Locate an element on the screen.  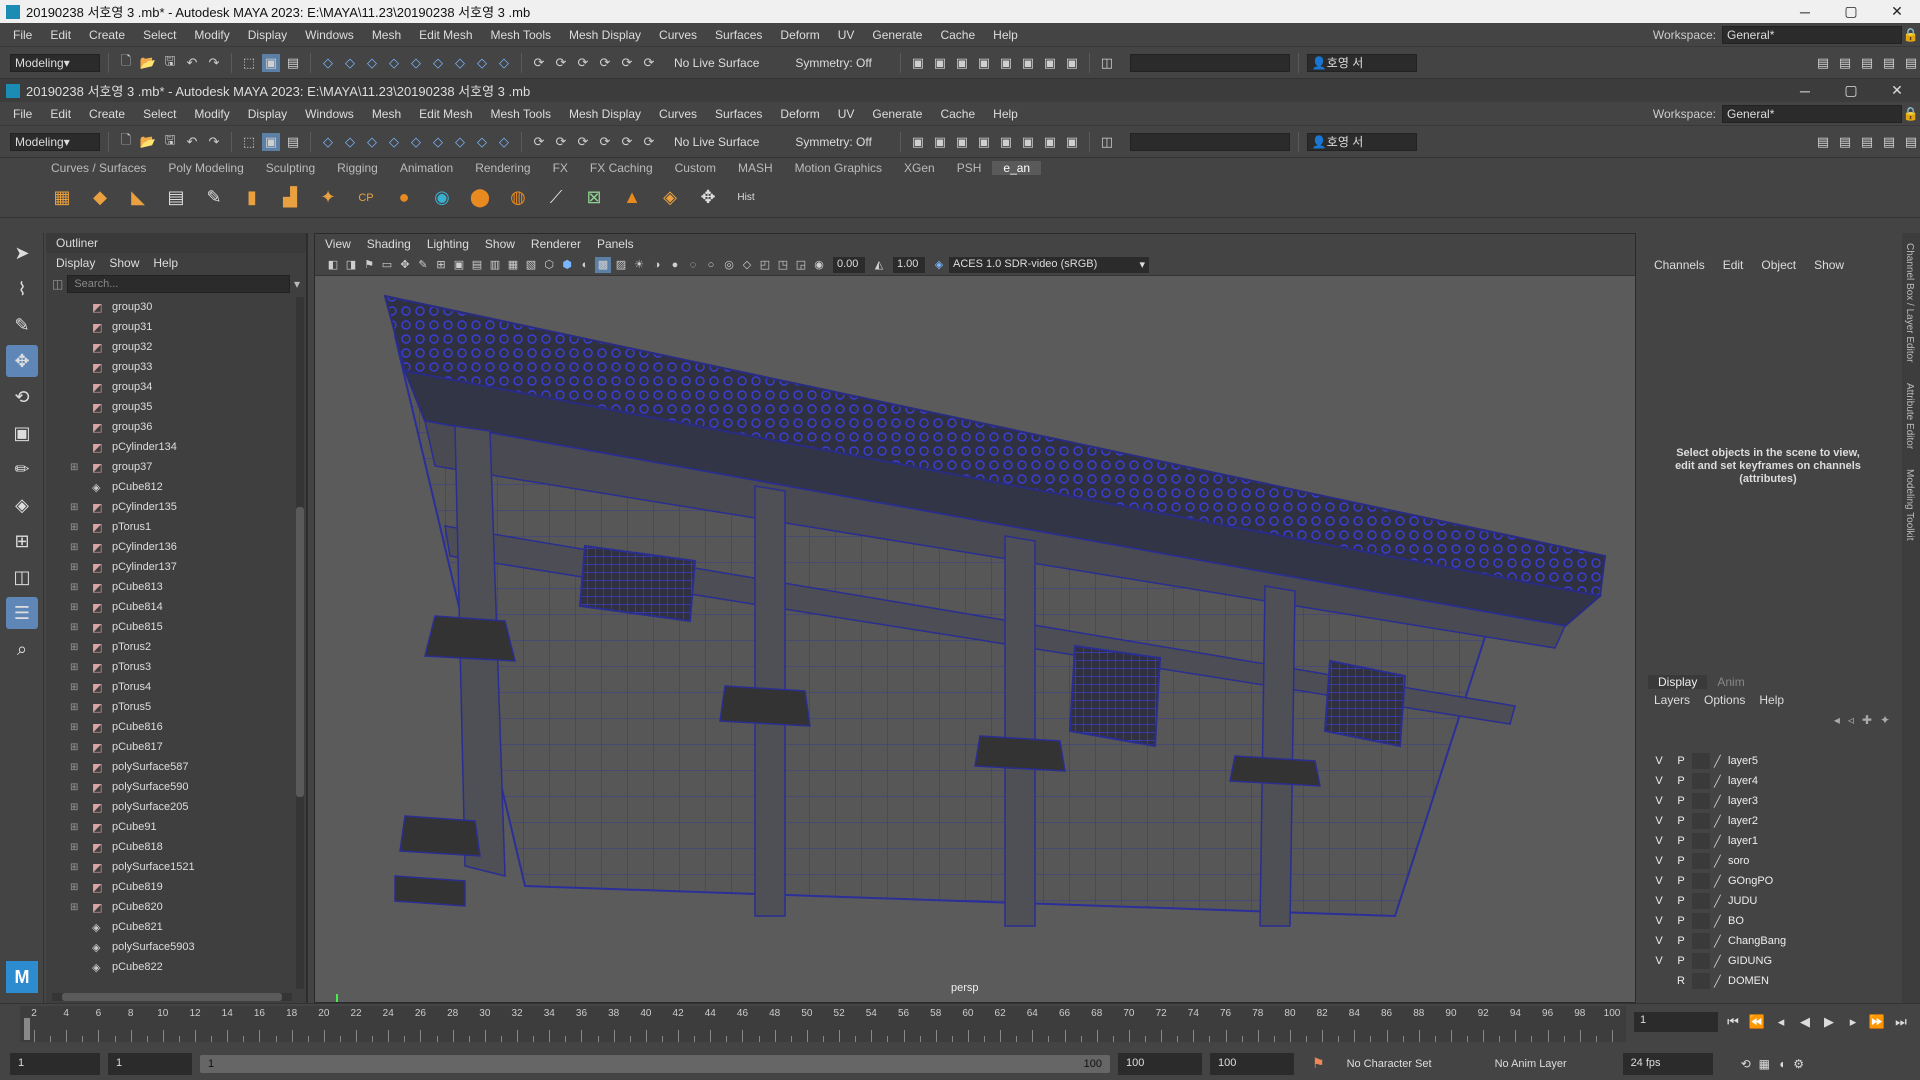
shelf-tab-rigging: Rigging is located at coordinates (357, 168).